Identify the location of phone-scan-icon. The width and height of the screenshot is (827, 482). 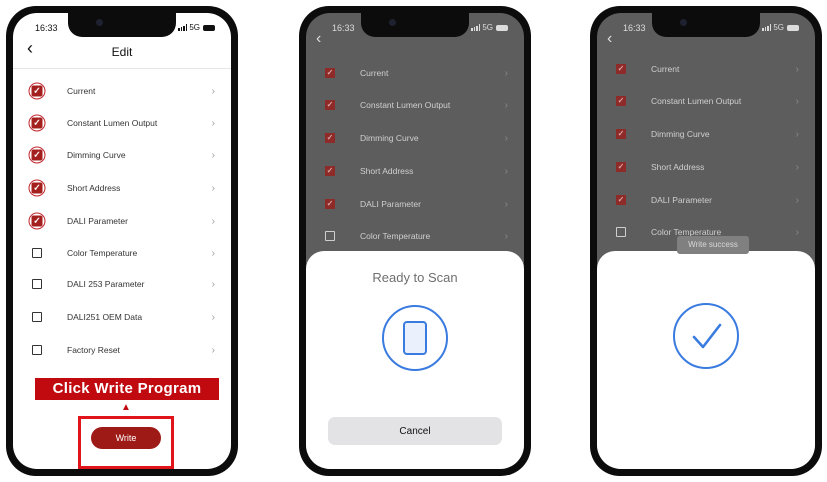
(415, 338).